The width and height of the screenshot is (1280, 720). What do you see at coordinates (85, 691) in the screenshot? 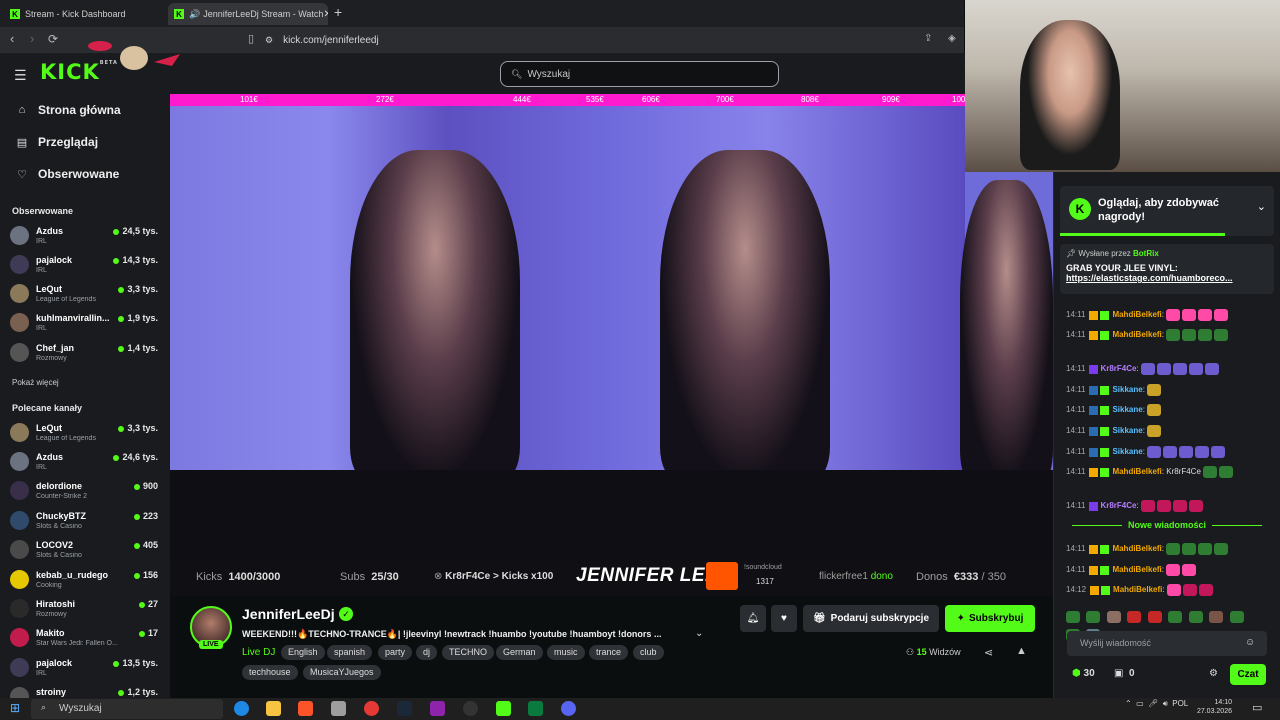
I see `sidebar-channel: stroiny 1,2 tys.` at bounding box center [85, 691].